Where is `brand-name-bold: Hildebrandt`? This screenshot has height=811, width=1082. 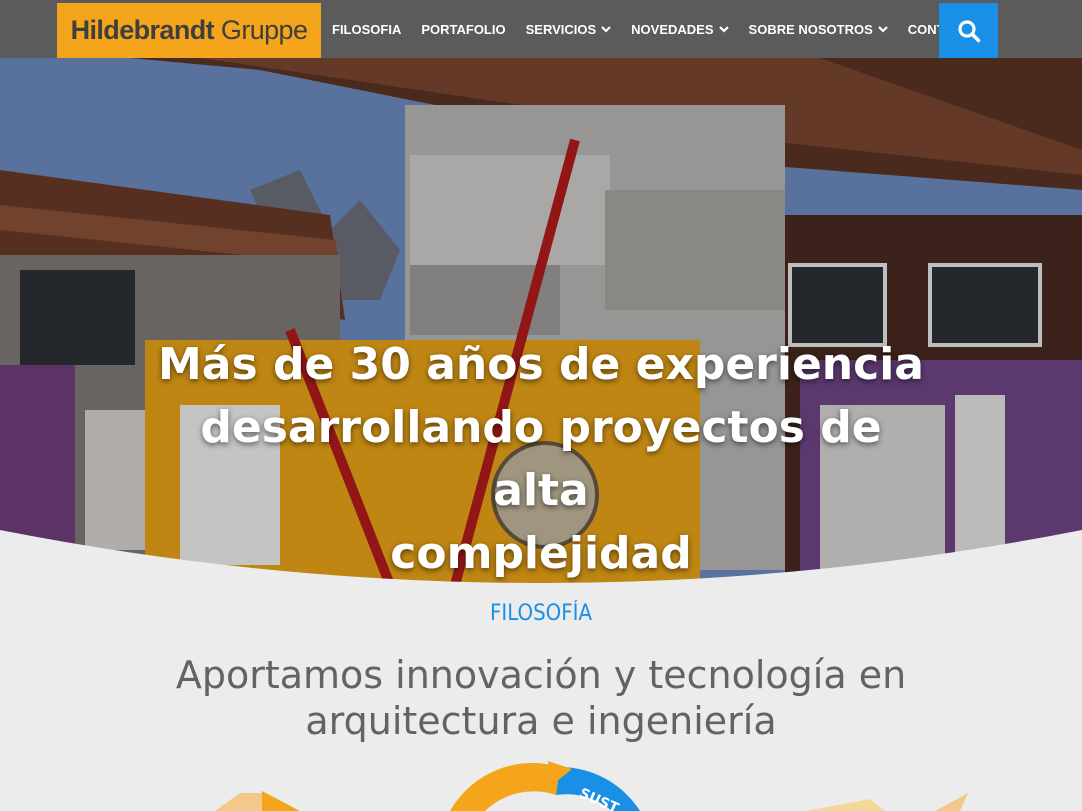 brand-name-bold: Hildebrandt is located at coordinates (142, 30).